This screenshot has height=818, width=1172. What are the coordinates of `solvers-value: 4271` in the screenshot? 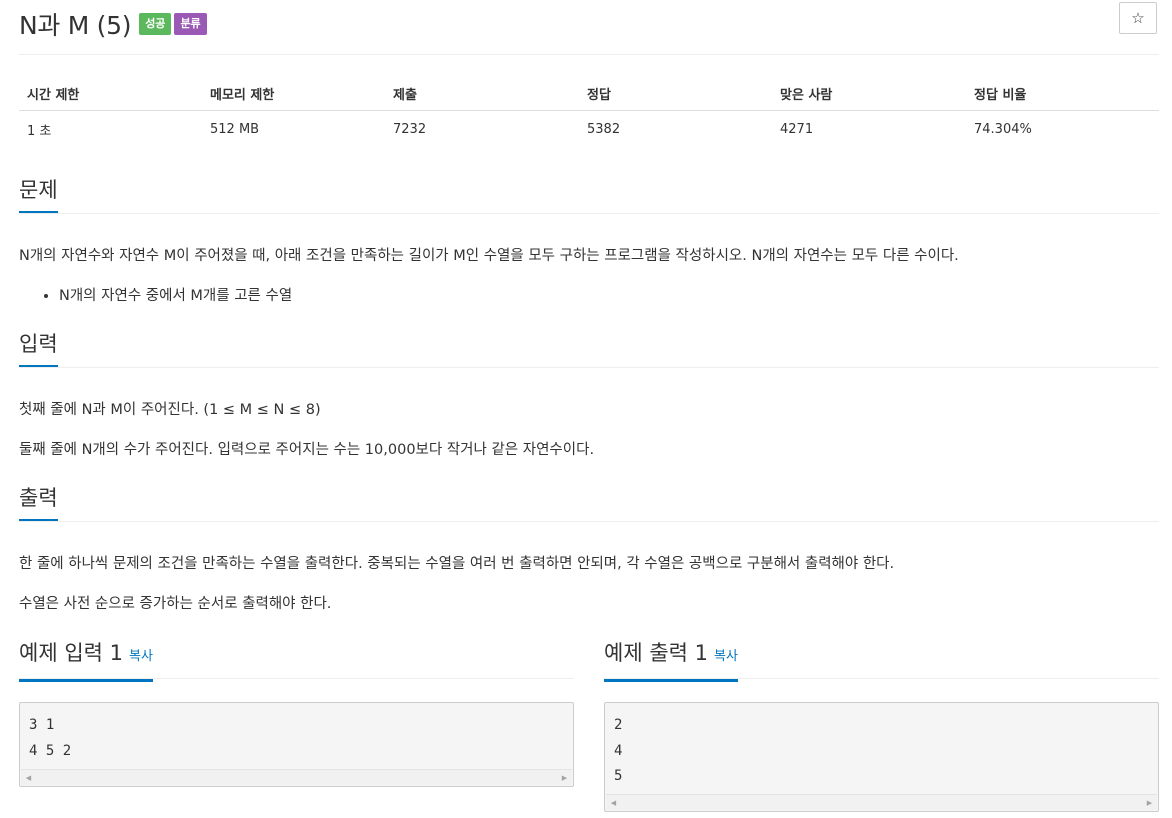 It's located at (869, 129).